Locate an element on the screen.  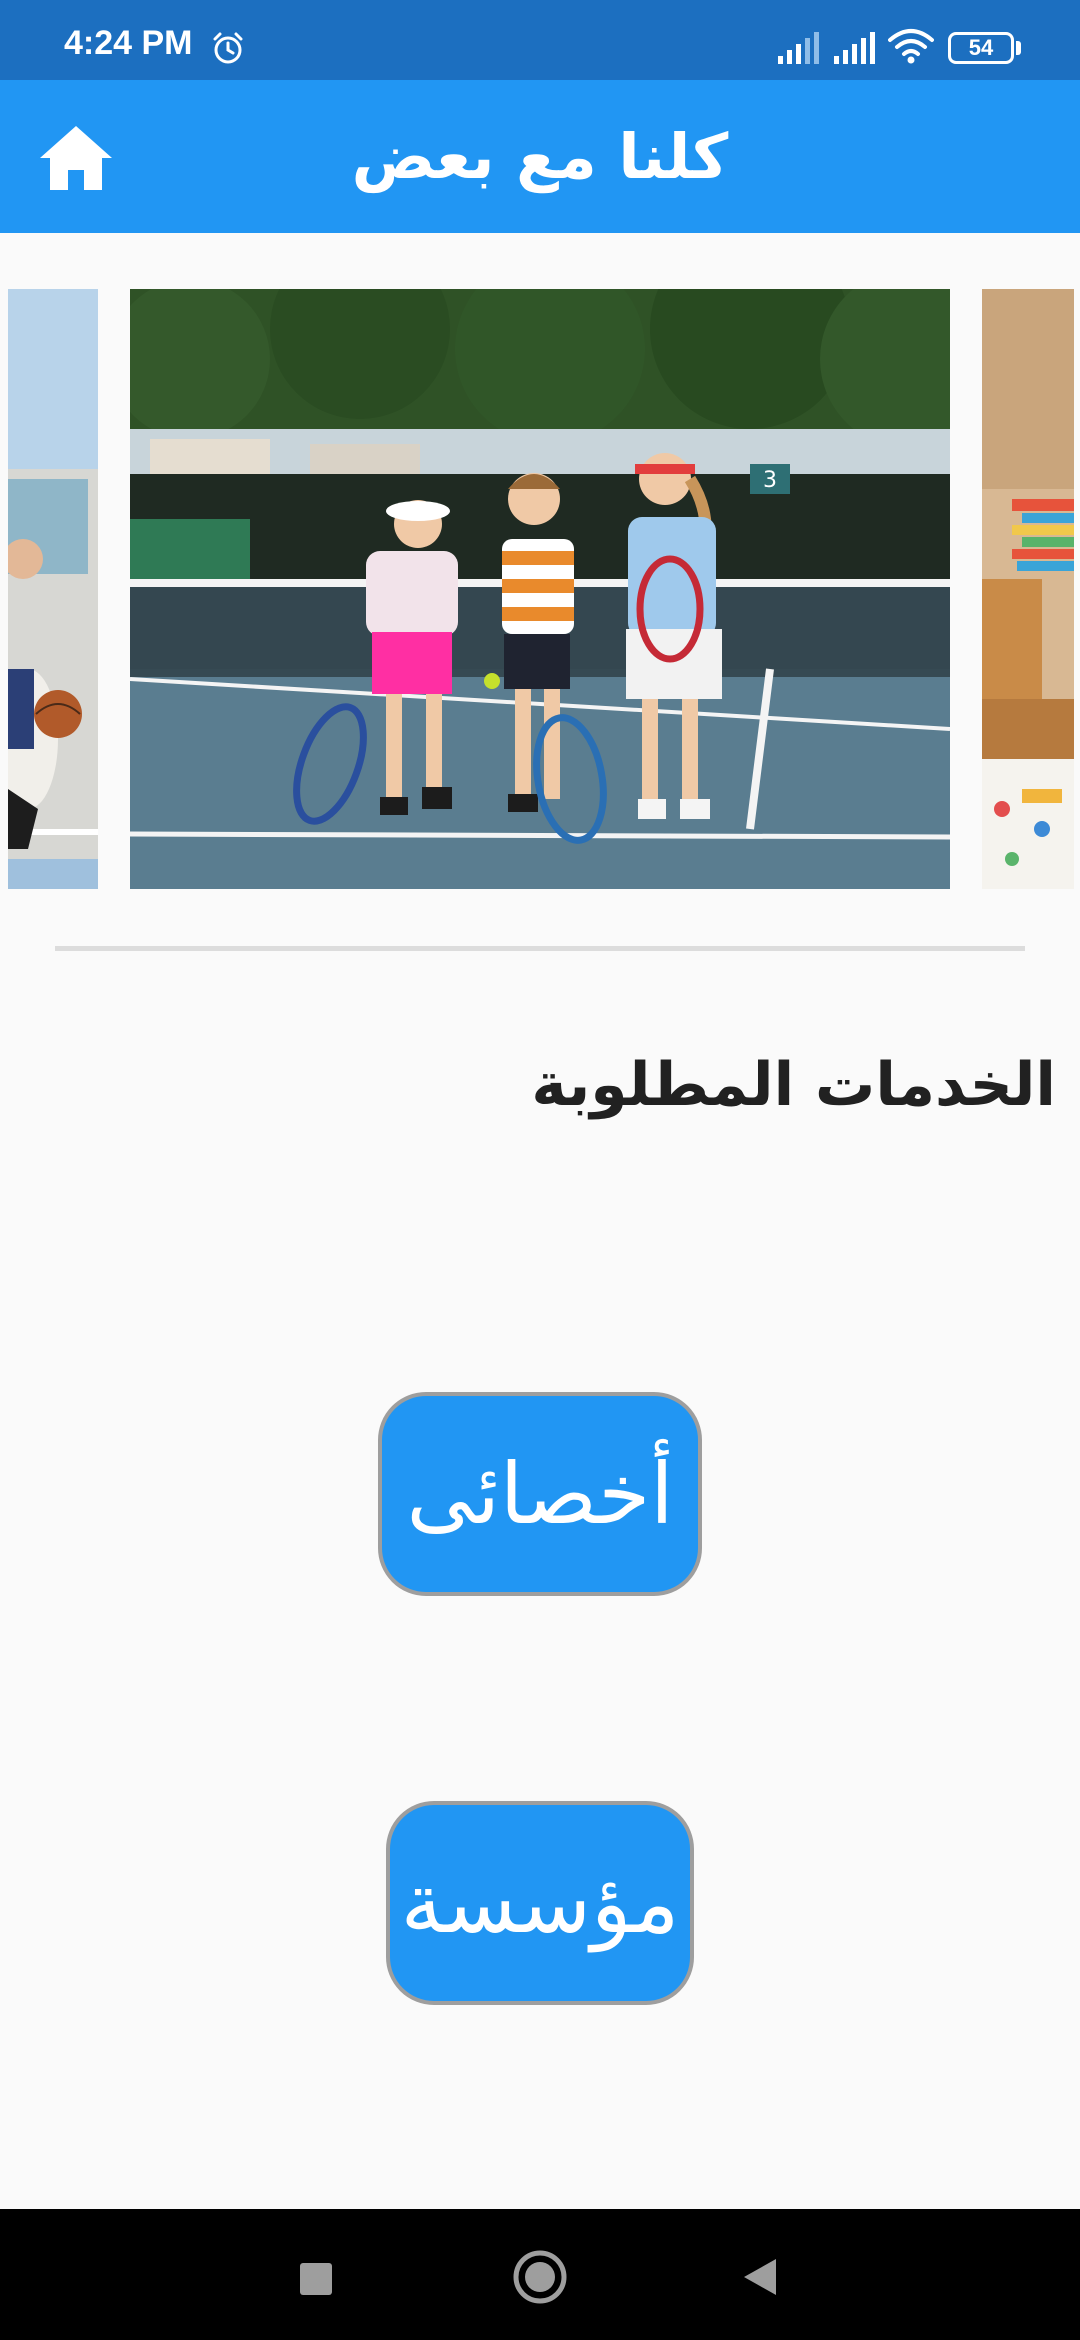
basketball-photo is located at coordinates (53, 589).